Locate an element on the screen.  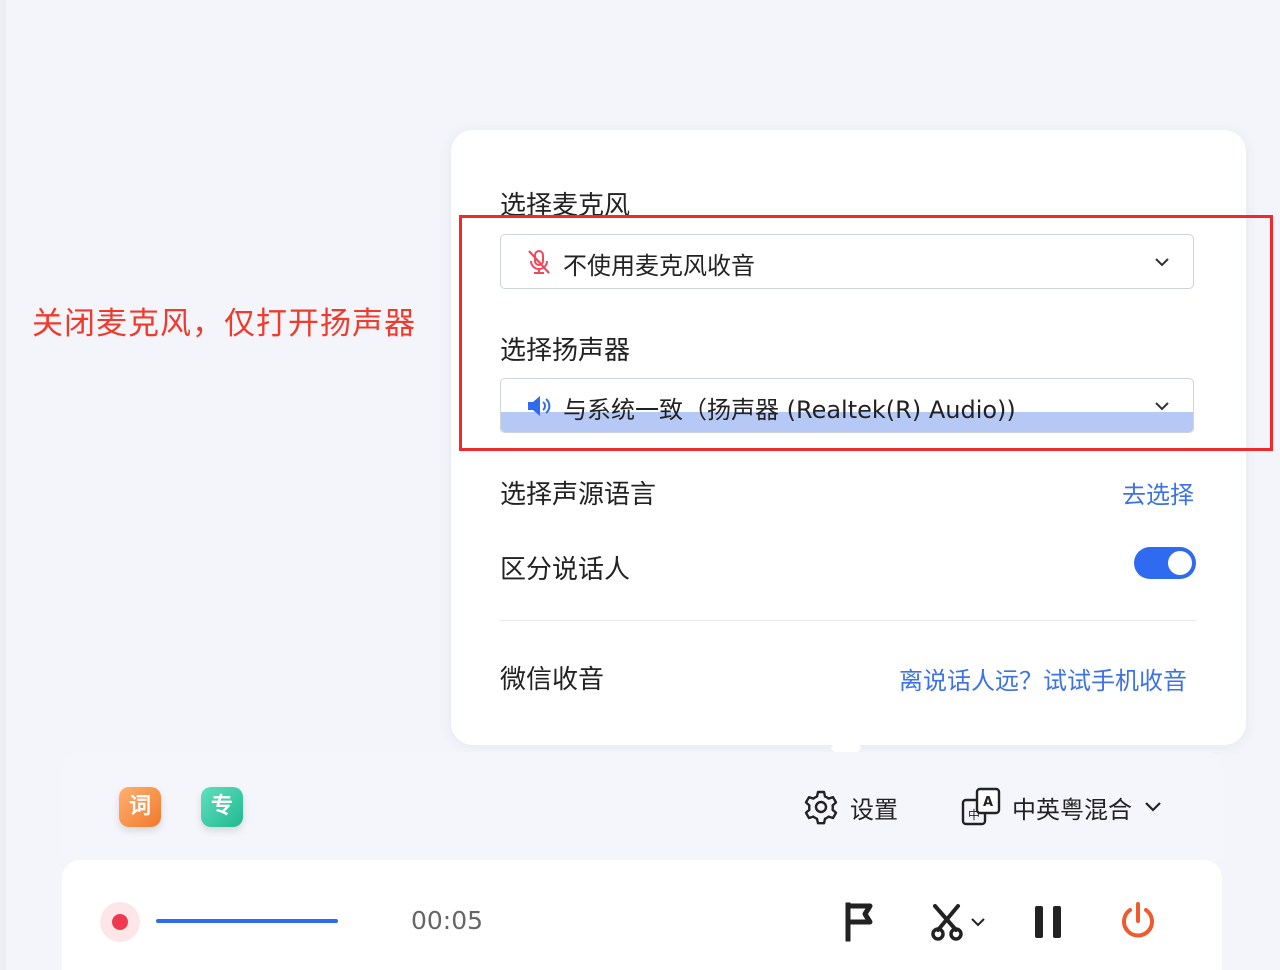
professional-tag-button: 专 is located at coordinates (222, 807).